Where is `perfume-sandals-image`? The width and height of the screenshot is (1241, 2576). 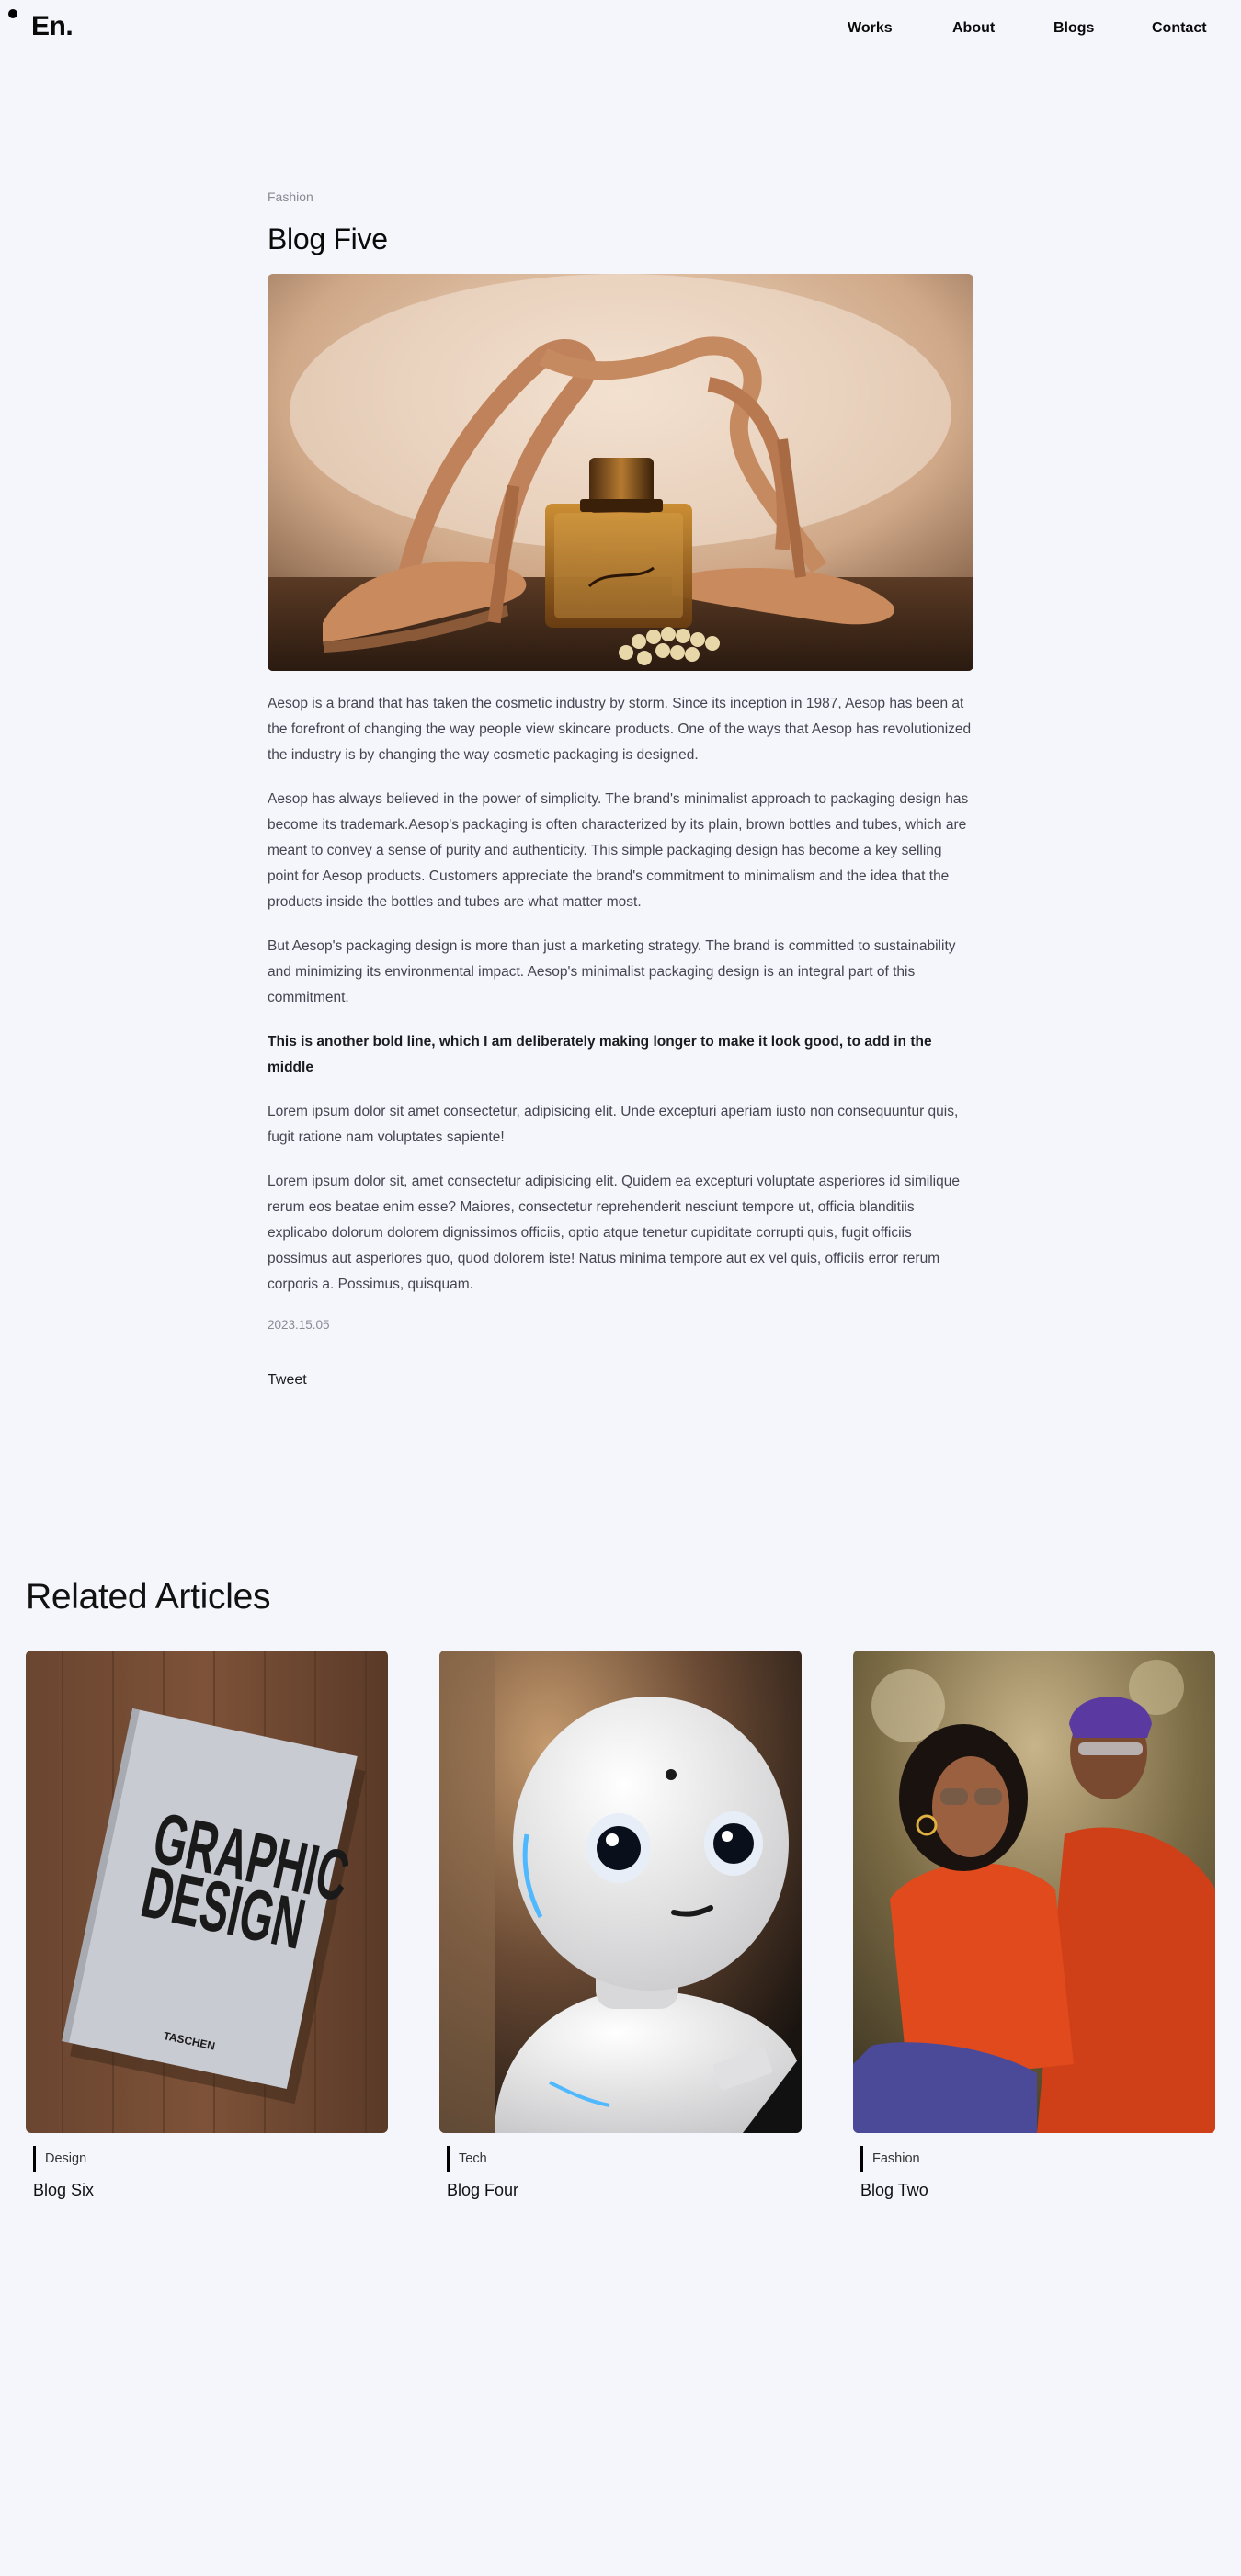
perfume-sandals-image is located at coordinates (620, 473).